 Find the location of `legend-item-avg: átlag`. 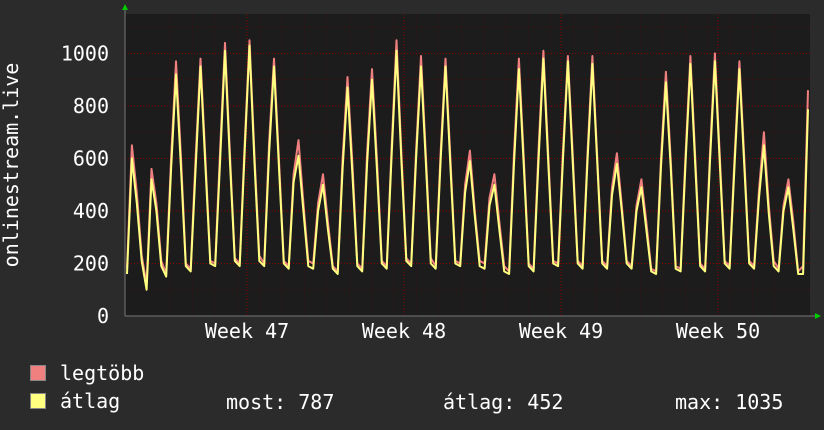

legend-item-avg: átlag is located at coordinates (75, 401).